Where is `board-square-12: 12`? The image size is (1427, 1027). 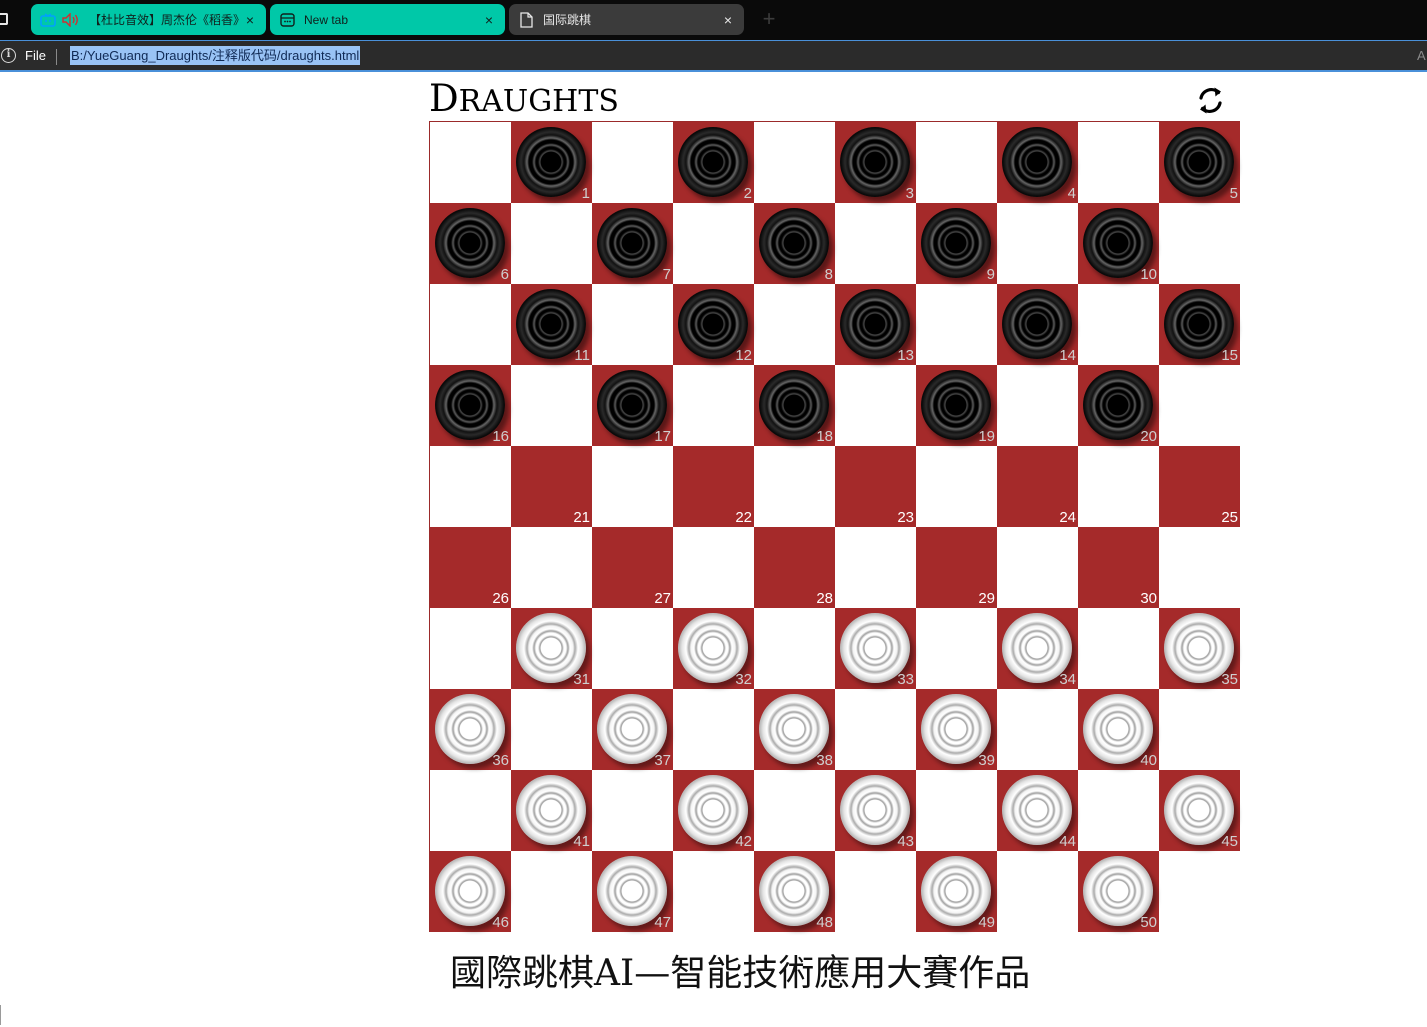 board-square-12: 12 is located at coordinates (713, 324).